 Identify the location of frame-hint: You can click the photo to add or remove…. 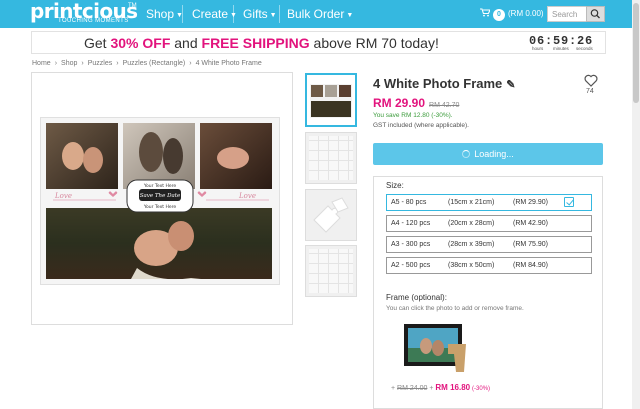
(455, 308).